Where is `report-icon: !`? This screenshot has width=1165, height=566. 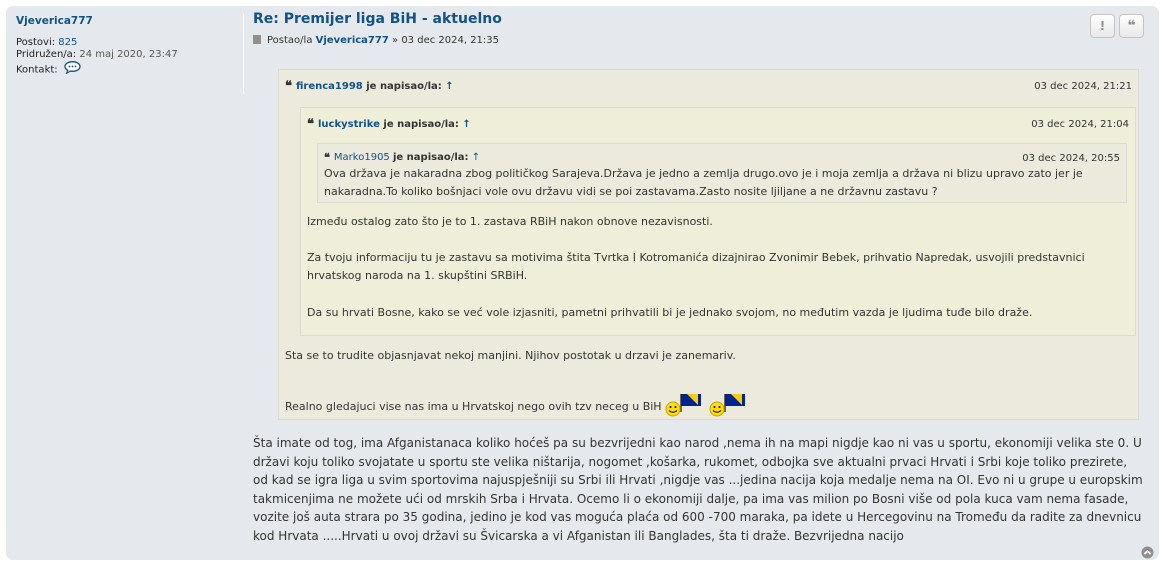
report-icon: ! is located at coordinates (1102, 26).